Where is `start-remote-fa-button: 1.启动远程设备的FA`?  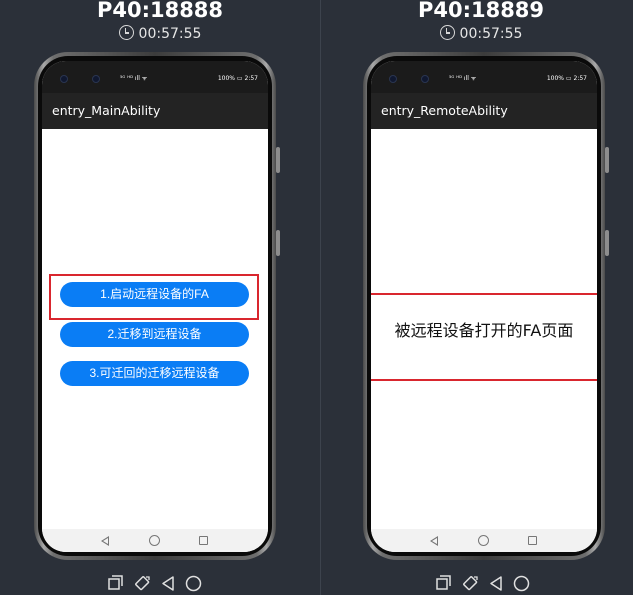 start-remote-fa-button: 1.启动远程设备的FA is located at coordinates (154, 294).